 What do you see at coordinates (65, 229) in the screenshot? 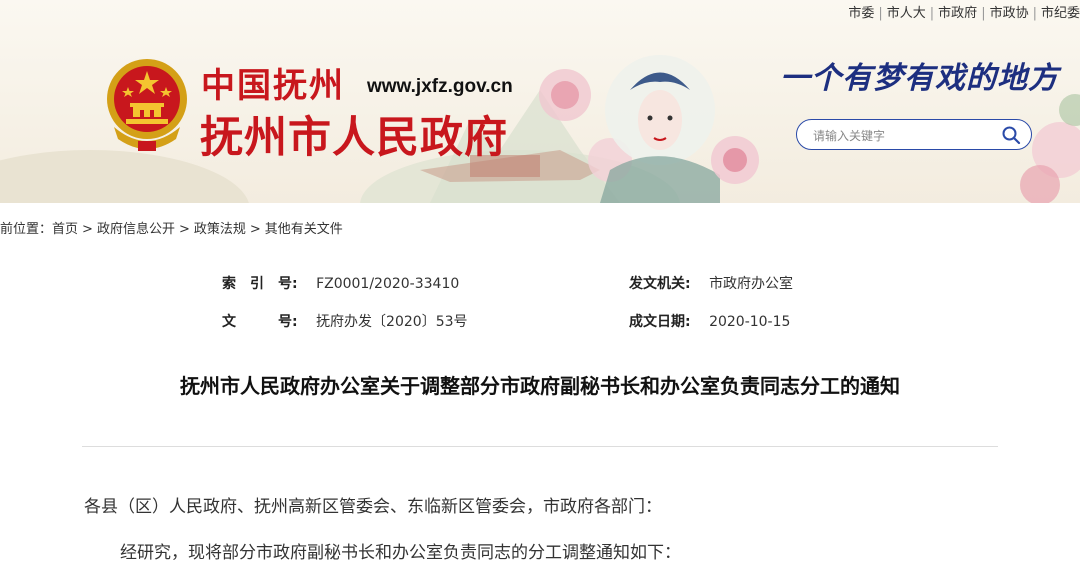
I see `breadcrumb-home: 首页` at bounding box center [65, 229].